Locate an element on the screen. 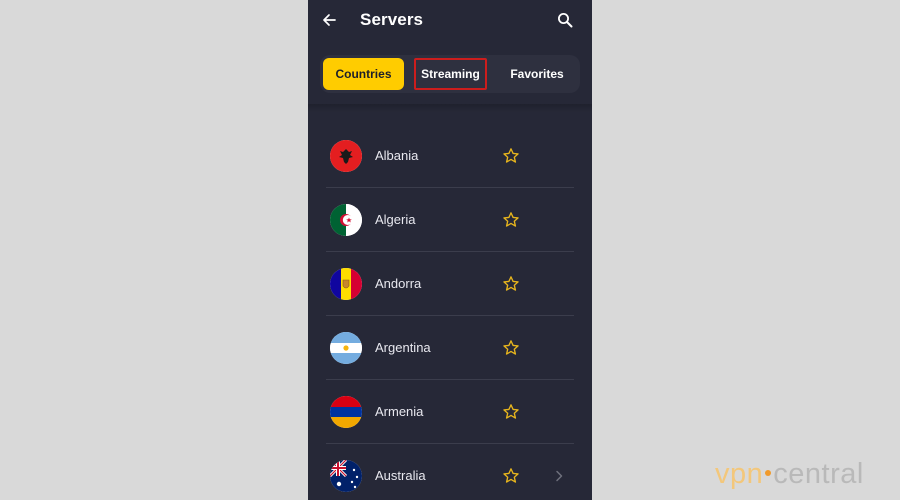 The image size is (900, 500). top-bar: Servers is located at coordinates (450, 22).